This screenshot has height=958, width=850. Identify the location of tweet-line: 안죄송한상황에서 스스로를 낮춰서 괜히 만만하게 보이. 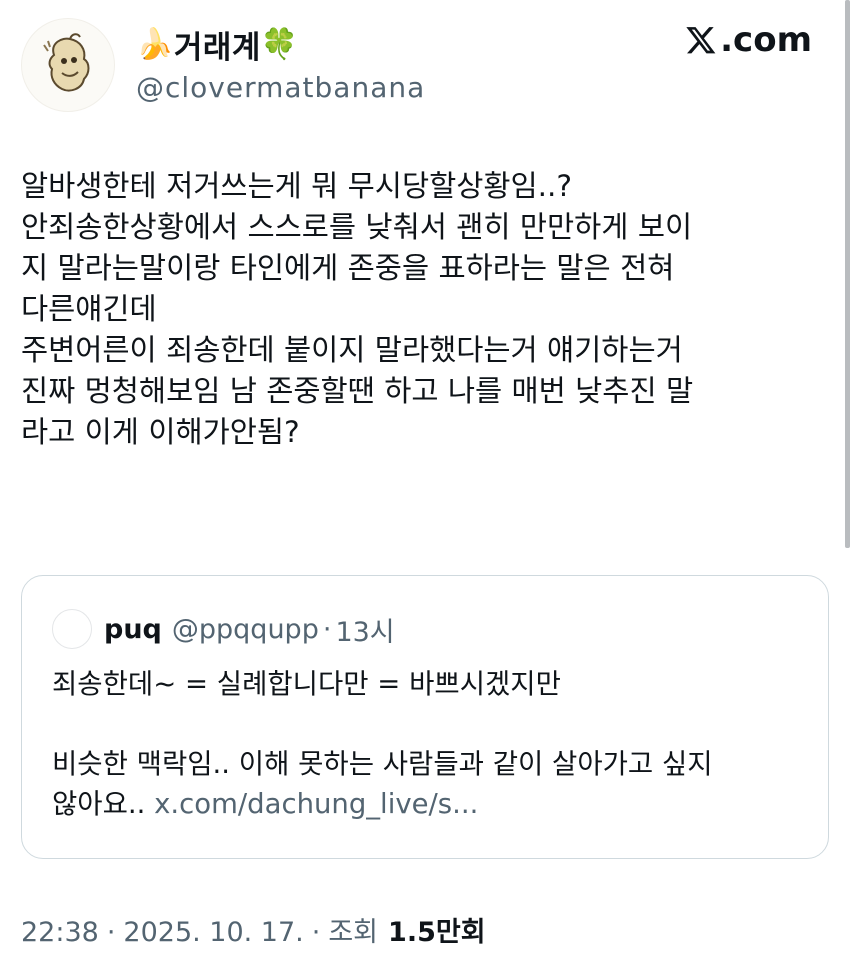
(357, 227).